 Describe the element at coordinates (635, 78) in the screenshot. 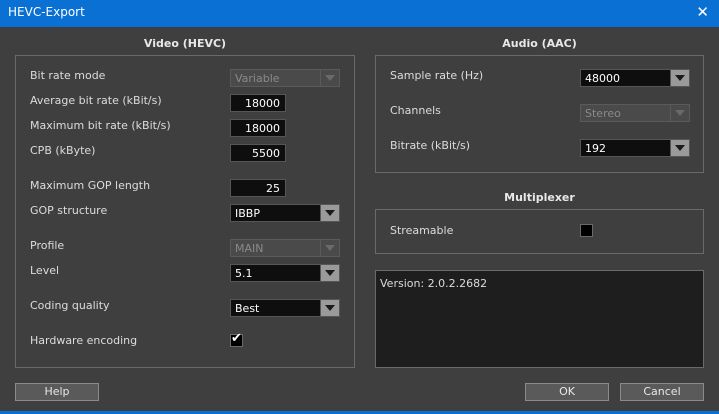

I see `sample-rate-select: 48000` at that location.